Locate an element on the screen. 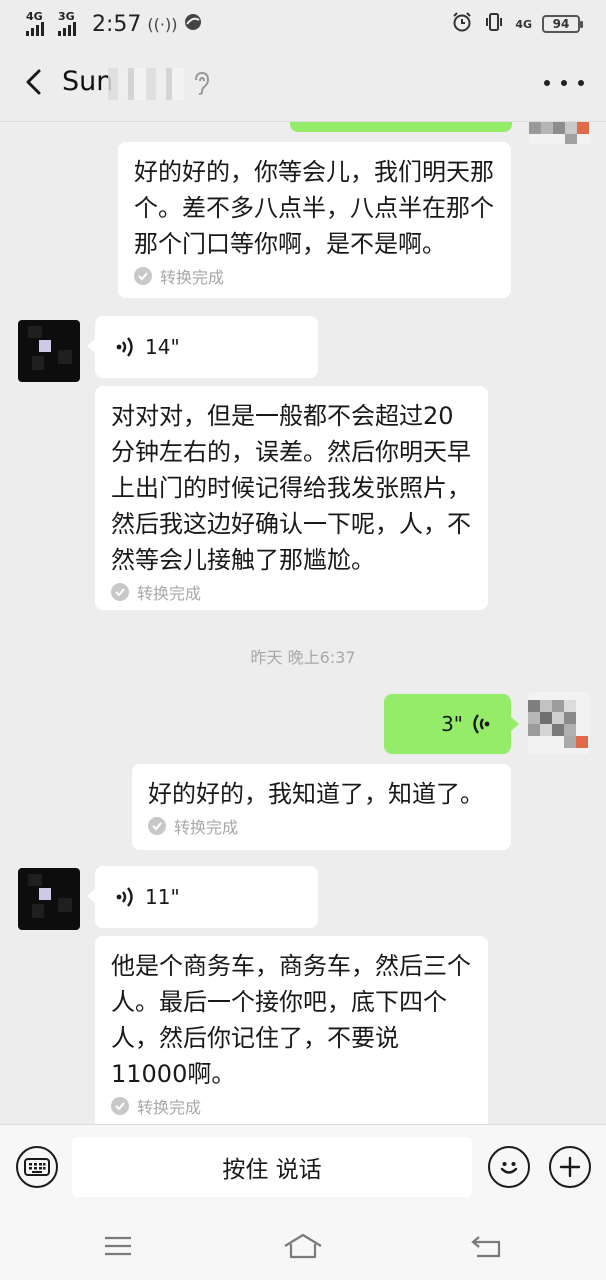 The width and height of the screenshot is (606, 1280). keyboard-icon is located at coordinates (37, 1167).